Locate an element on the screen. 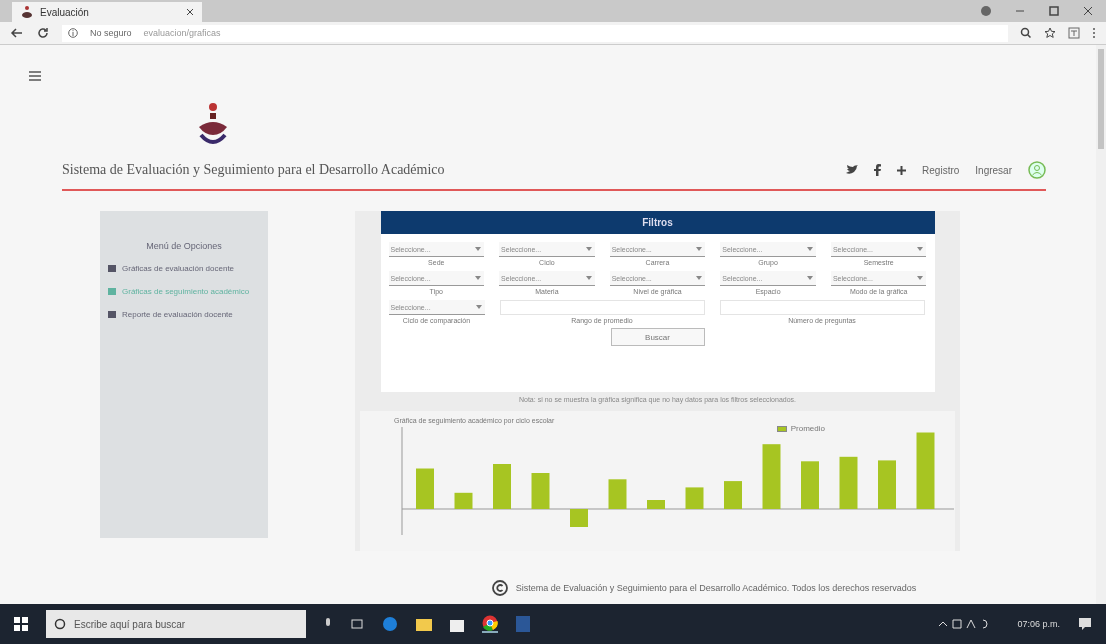 This screenshot has height=644, width=1106. zoom-icon is located at coordinates (1026, 33).